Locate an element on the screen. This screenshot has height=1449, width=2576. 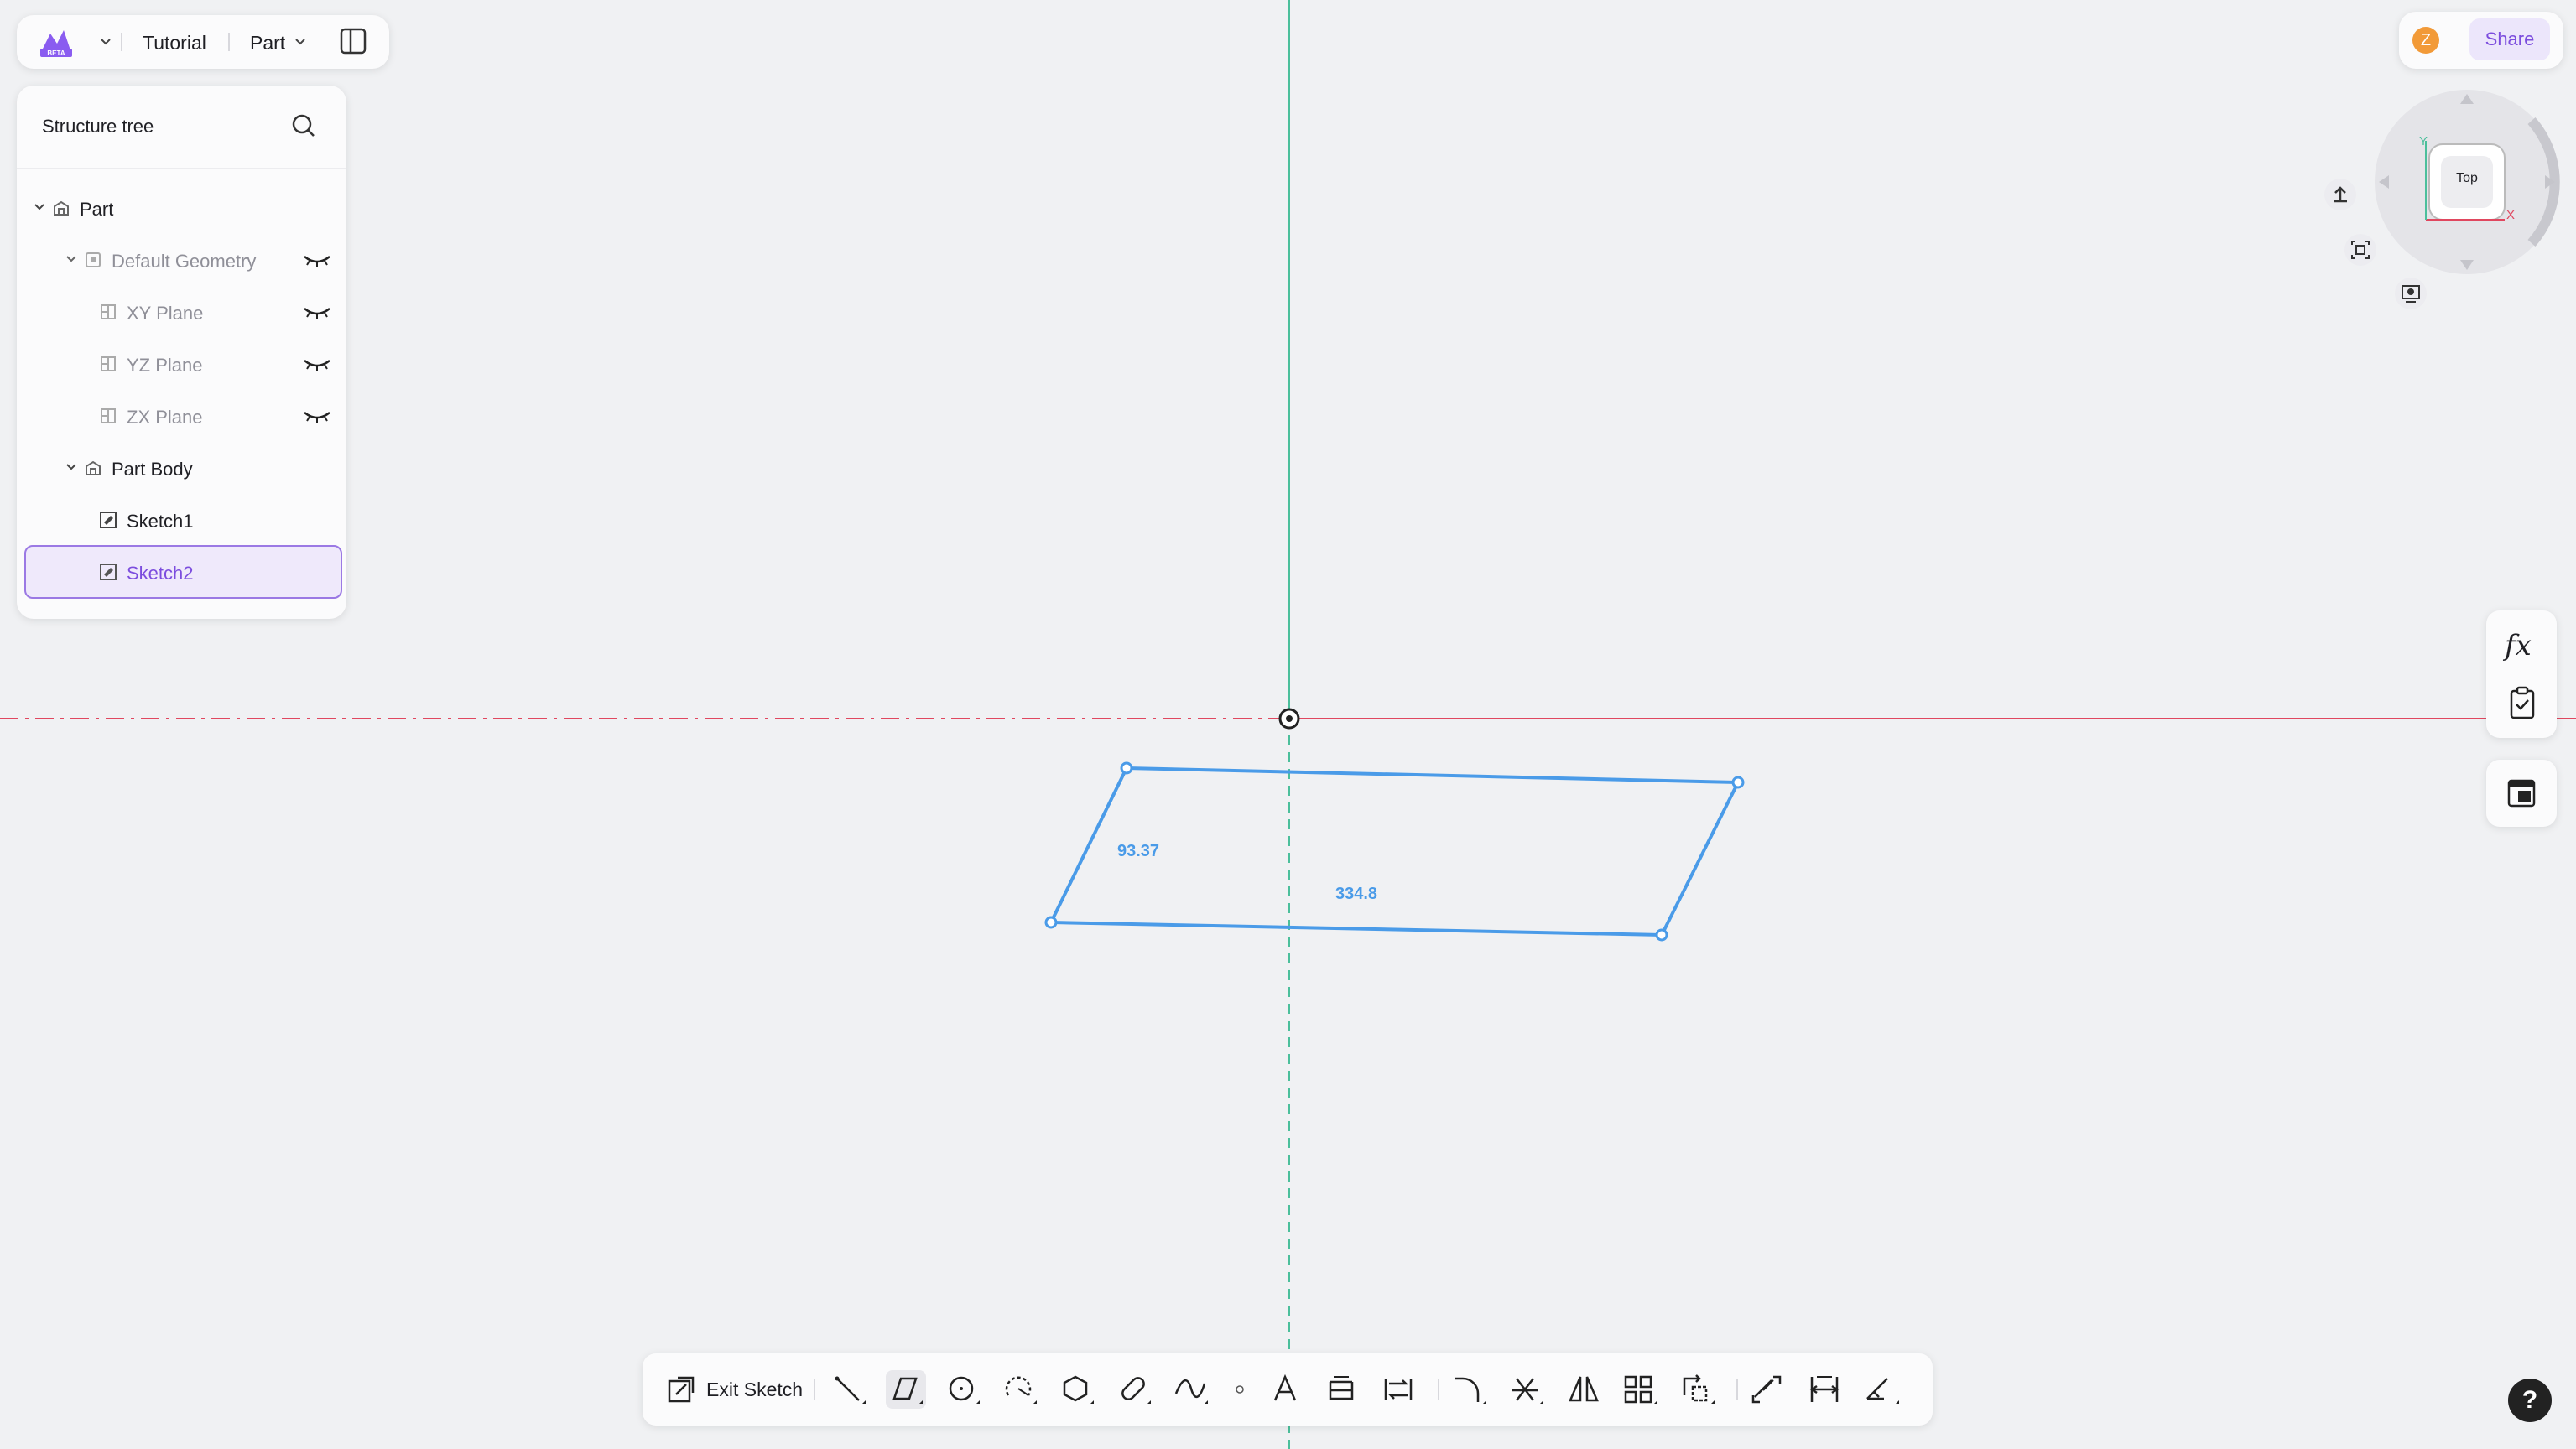
table-icon is located at coordinates (2521, 793).